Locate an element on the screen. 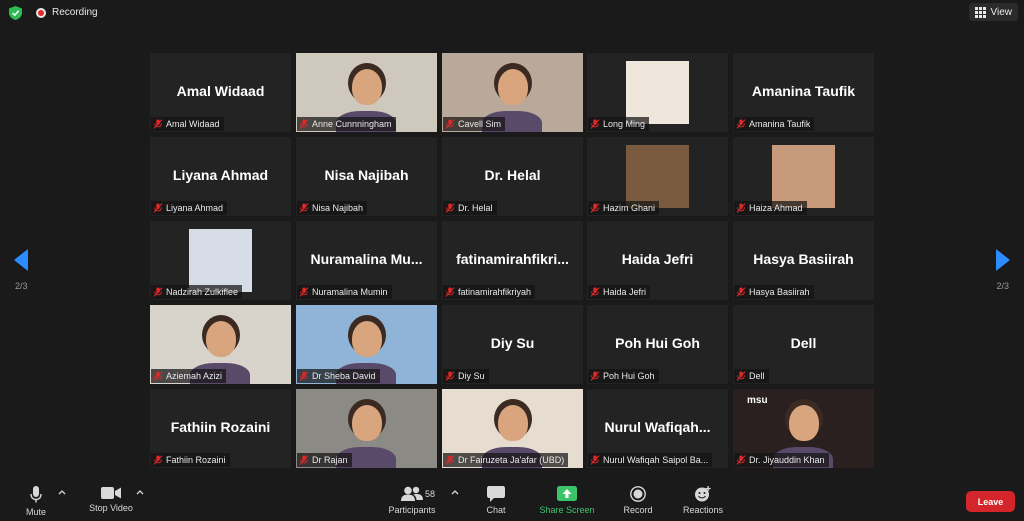 The height and width of the screenshot is (521, 1024). participant-tile: Dr Sheba David is located at coordinates (366, 344).